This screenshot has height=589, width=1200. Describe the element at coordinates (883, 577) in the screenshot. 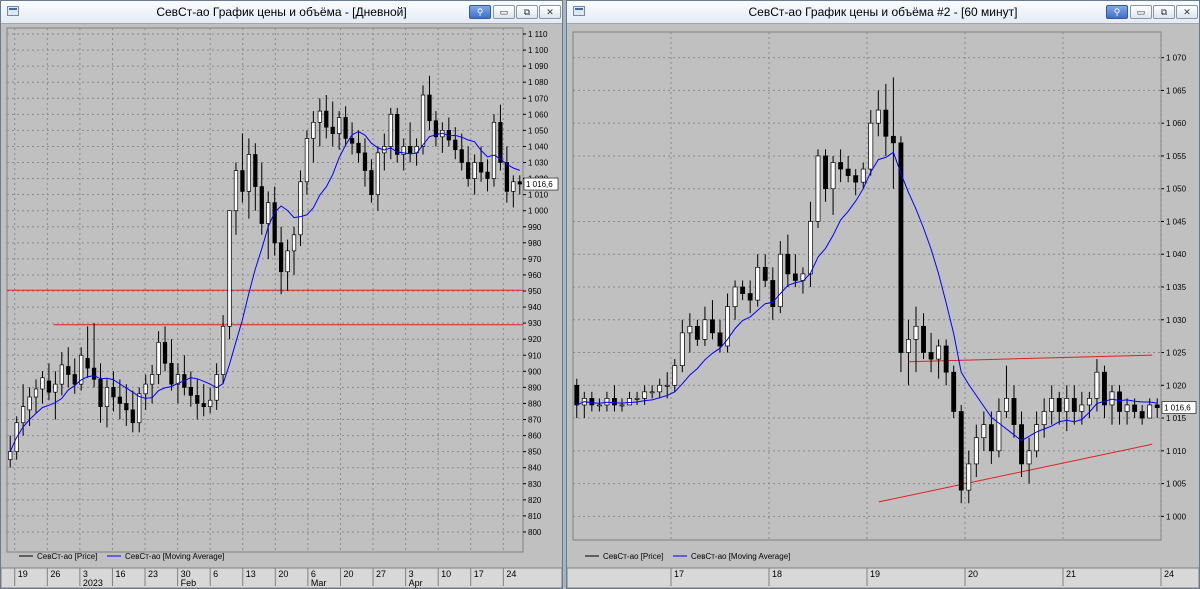

I see `x-axis-band` at that location.